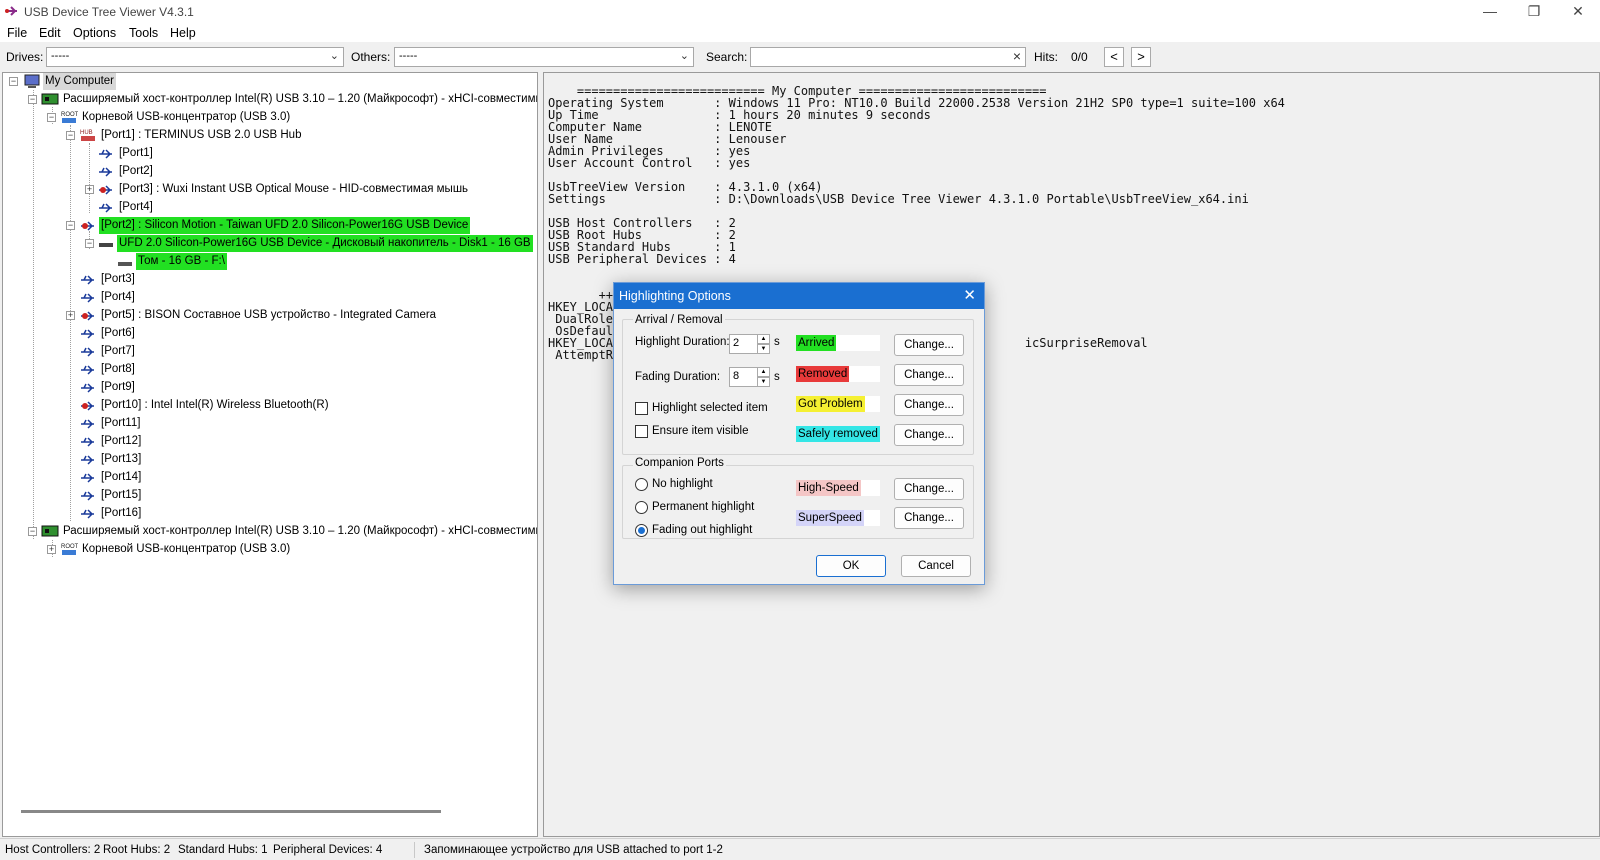  What do you see at coordinates (838, 434) in the screenshot?
I see `safely-removed-swatch: Safely removed` at bounding box center [838, 434].